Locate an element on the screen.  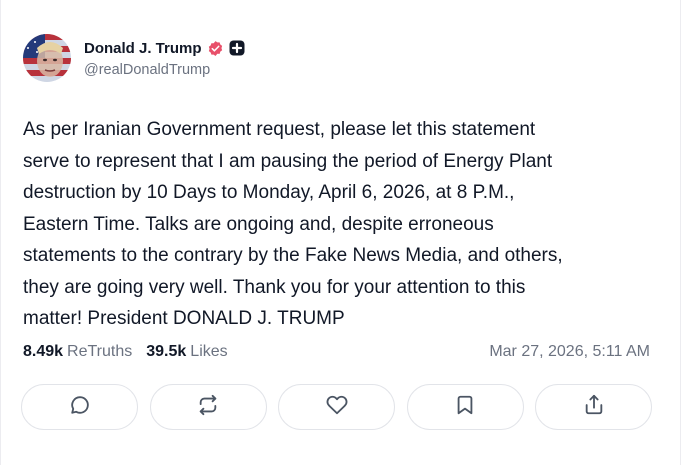
share-icon is located at coordinates (594, 407).